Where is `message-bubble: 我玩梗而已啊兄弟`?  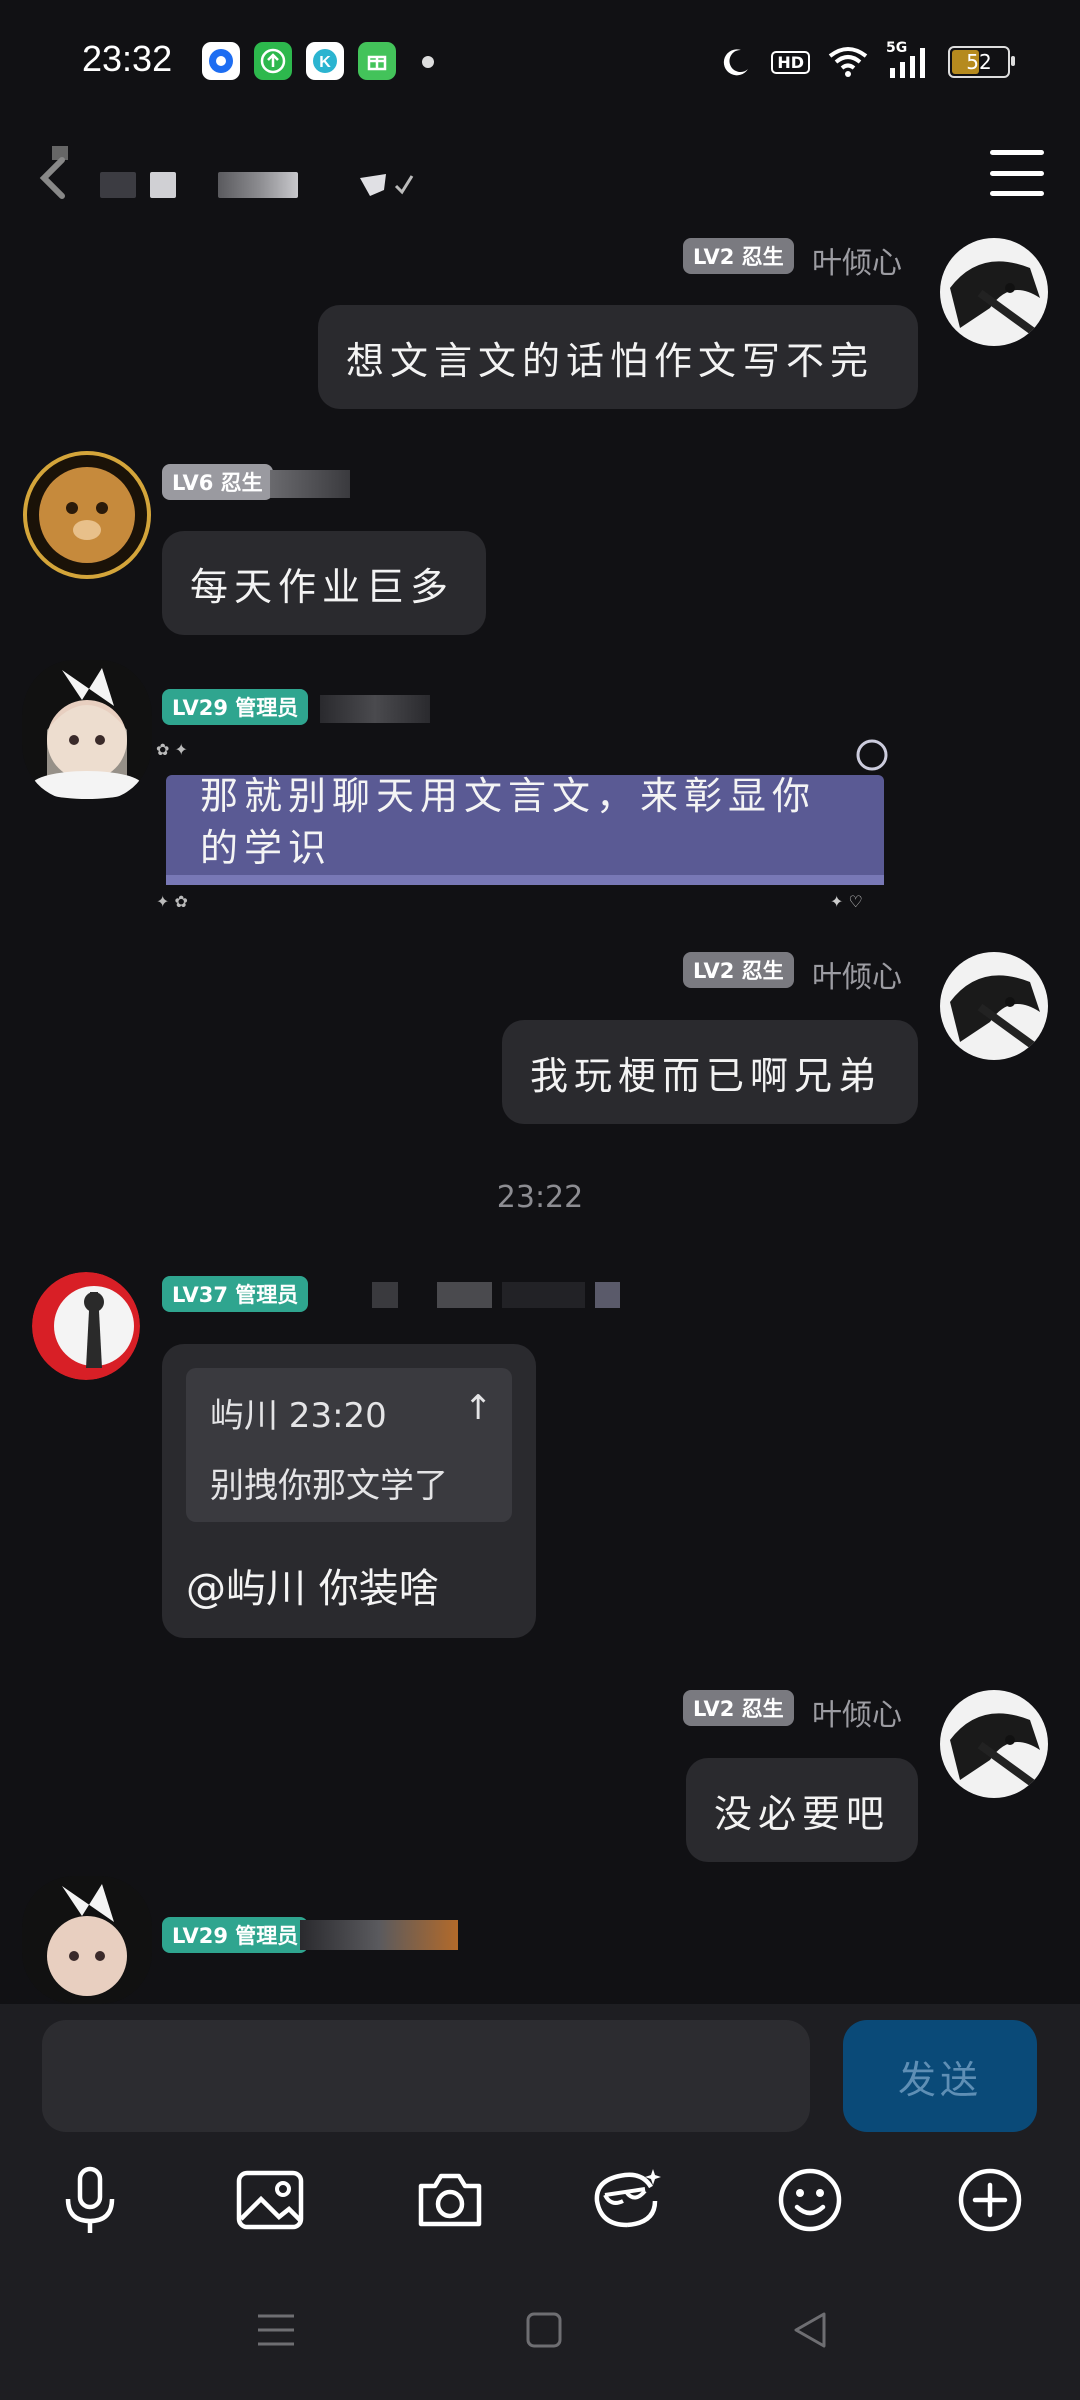
message-bubble: 我玩梗而已啊兄弟 is located at coordinates (710, 1072).